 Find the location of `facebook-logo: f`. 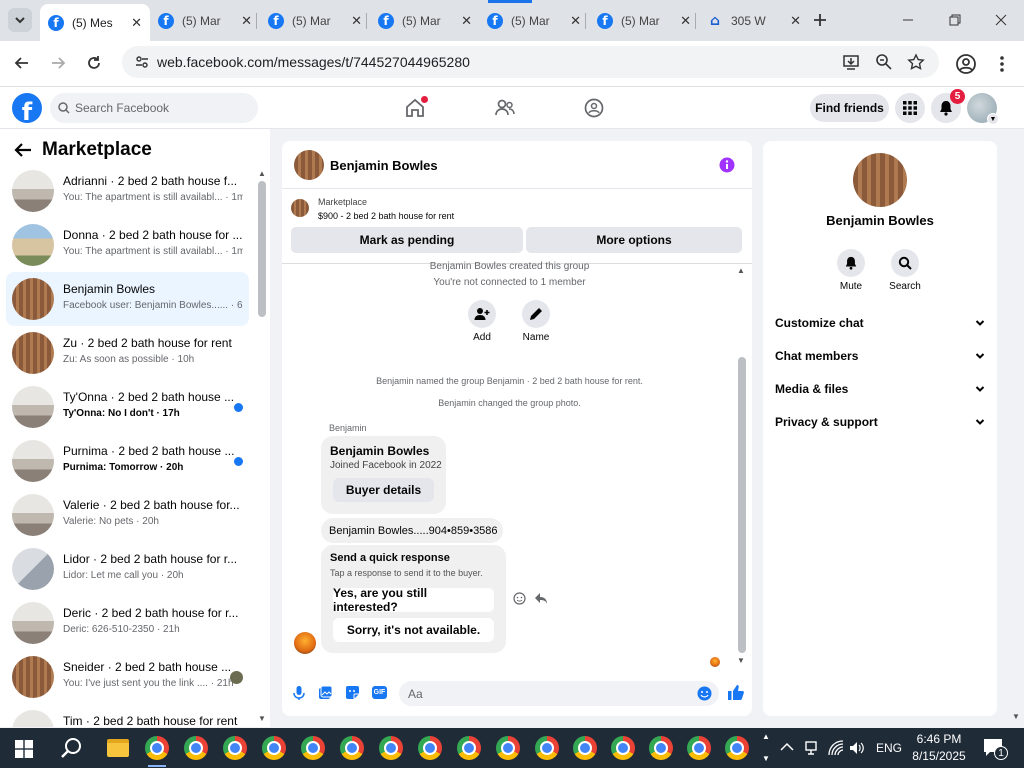

facebook-logo: f is located at coordinates (27, 108).